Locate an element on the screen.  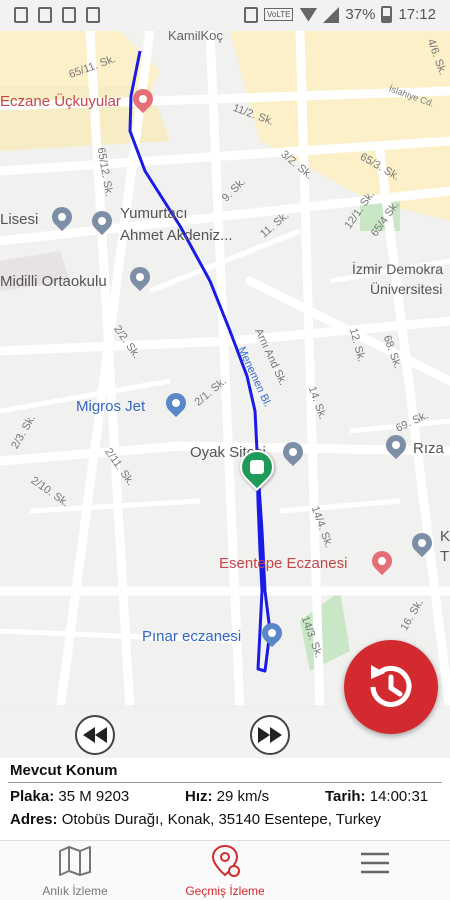
battery-icon is located at coordinates (387, 14).